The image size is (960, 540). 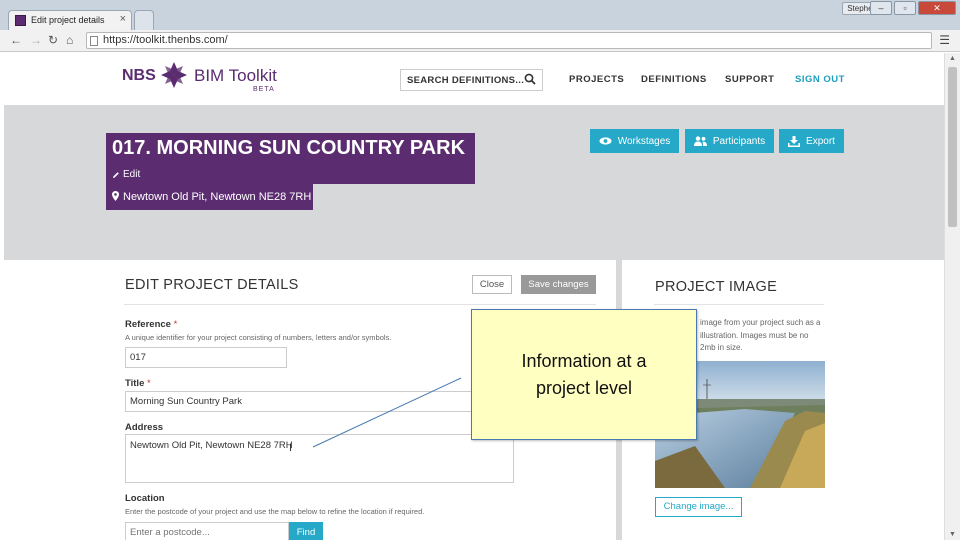 What do you see at coordinates (952, 534) in the screenshot?
I see `scroll-down-icon: ▼` at bounding box center [952, 534].